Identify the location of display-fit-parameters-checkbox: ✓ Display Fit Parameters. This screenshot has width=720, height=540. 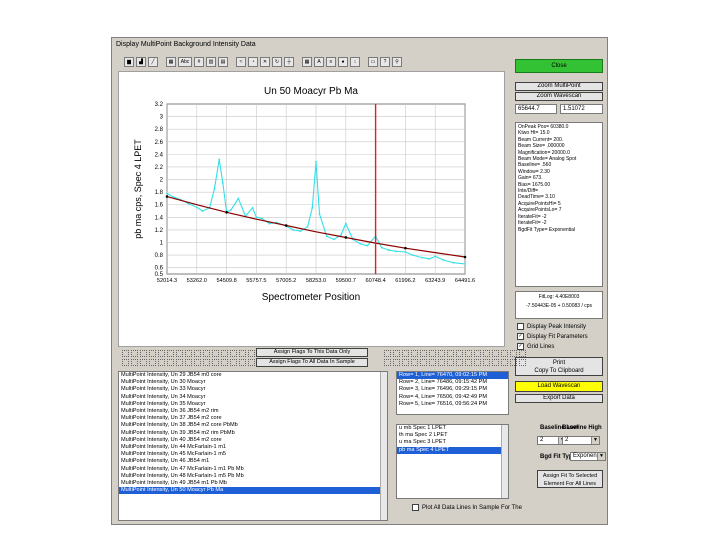
(552, 336).